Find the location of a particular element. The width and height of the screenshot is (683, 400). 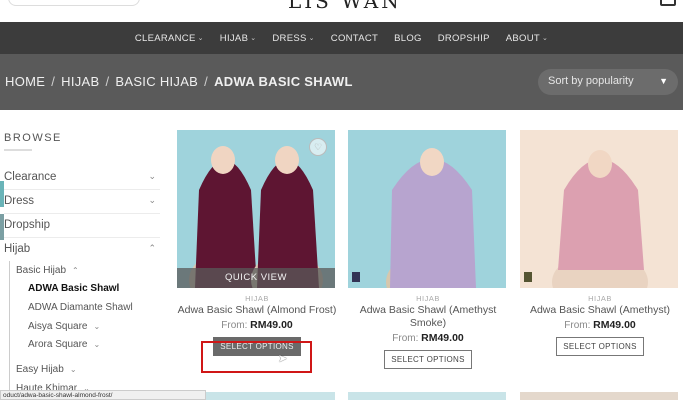

sidebar-item-label: Clearance is located at coordinates (30, 177).